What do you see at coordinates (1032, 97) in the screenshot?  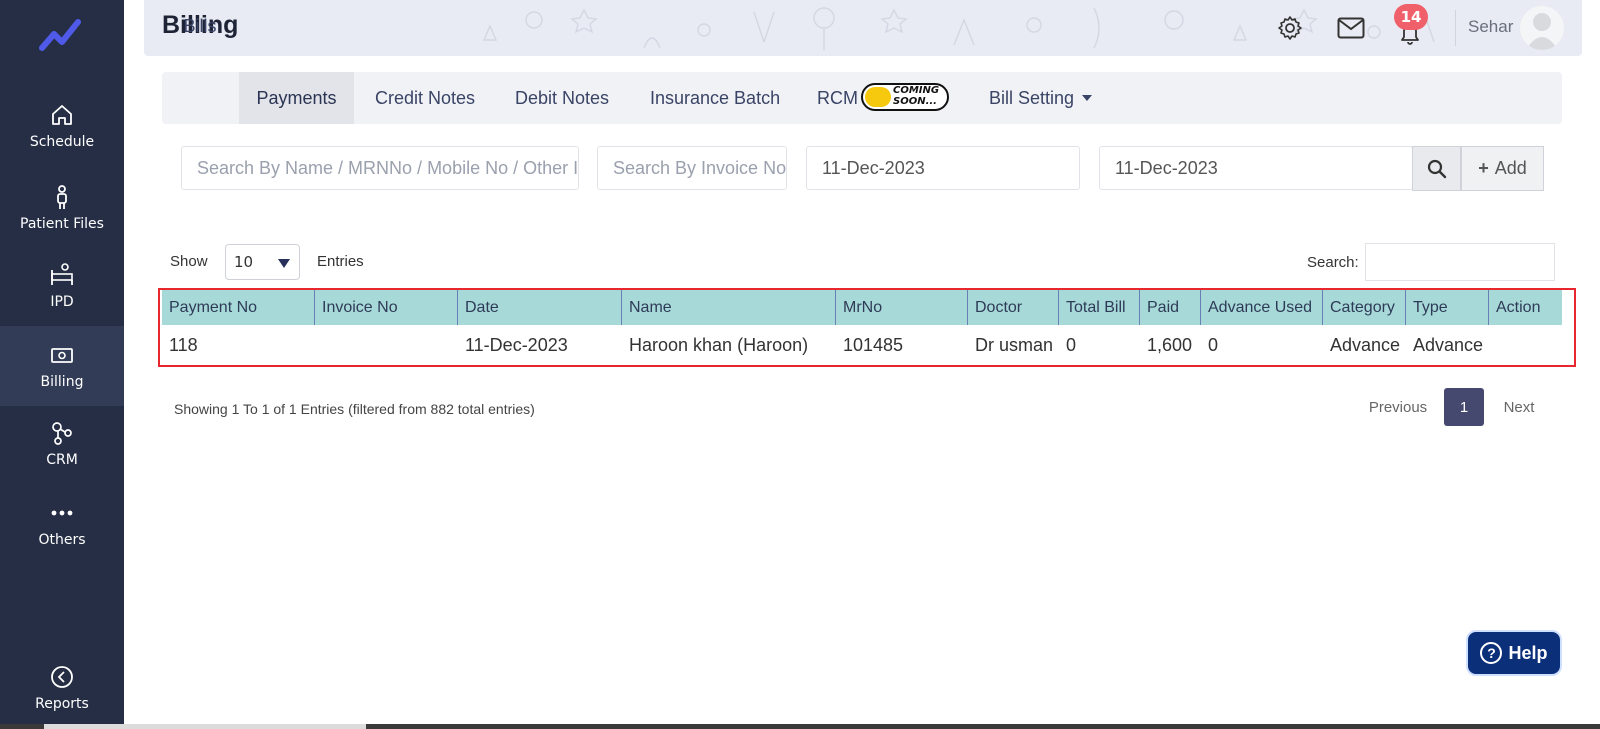 I see `tab-bill-setting-label: Bill Setting` at bounding box center [1032, 97].